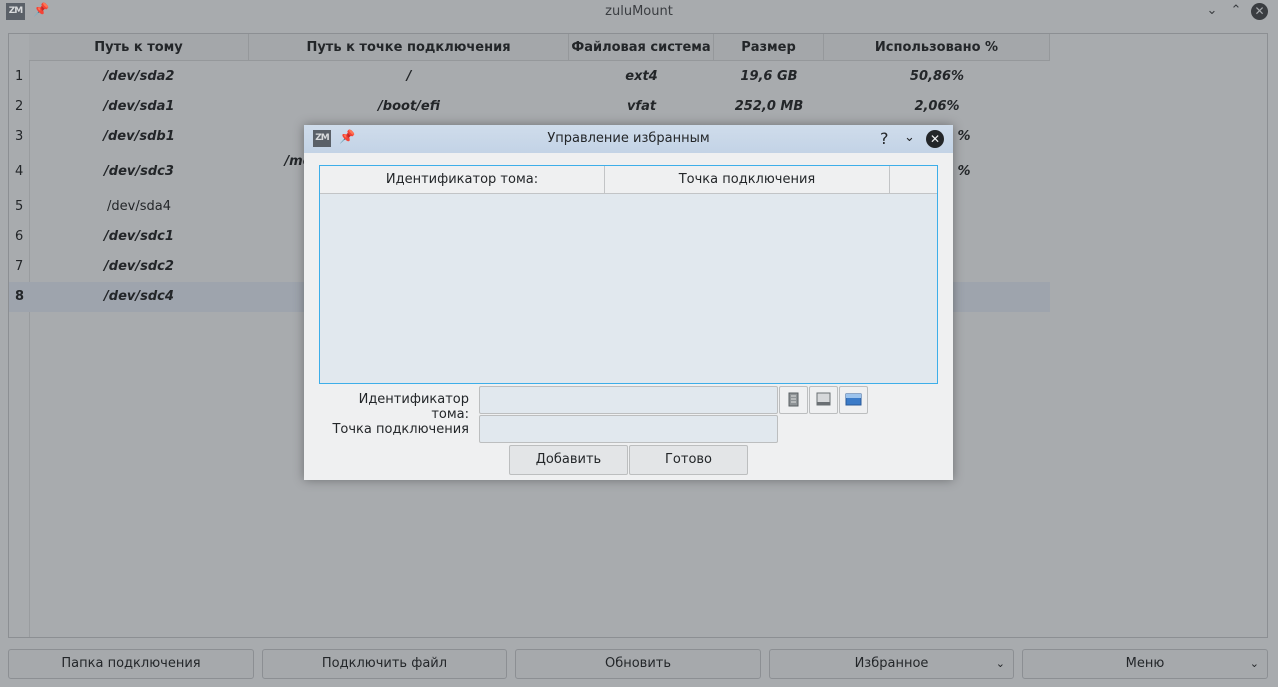 The image size is (1278, 687). I want to click on col-header-volume-path: Путь к тому, so click(139, 47).